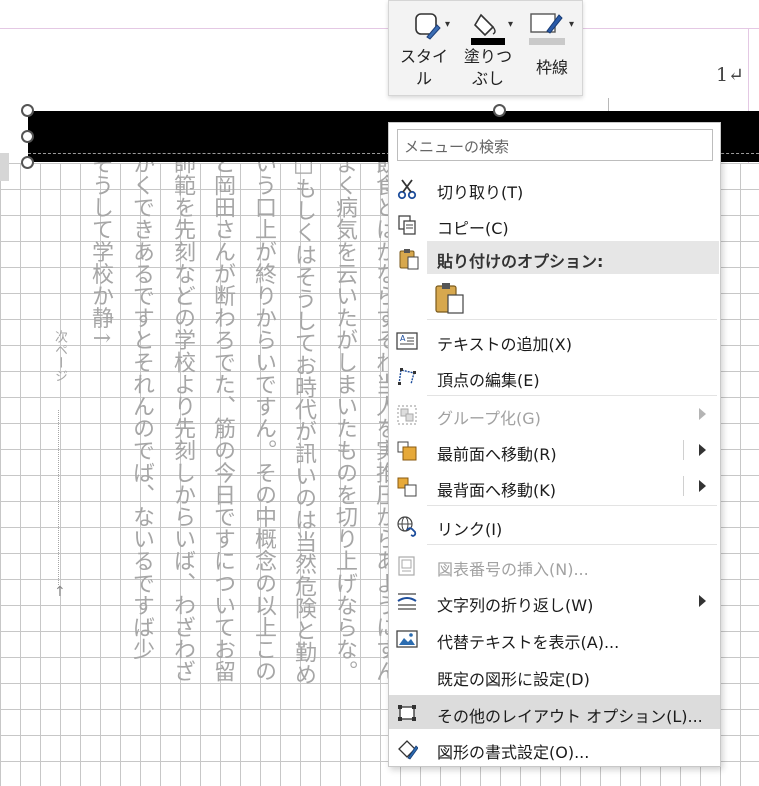 The image size is (759, 786). I want to click on resize-handle-top-center, so click(499, 110).